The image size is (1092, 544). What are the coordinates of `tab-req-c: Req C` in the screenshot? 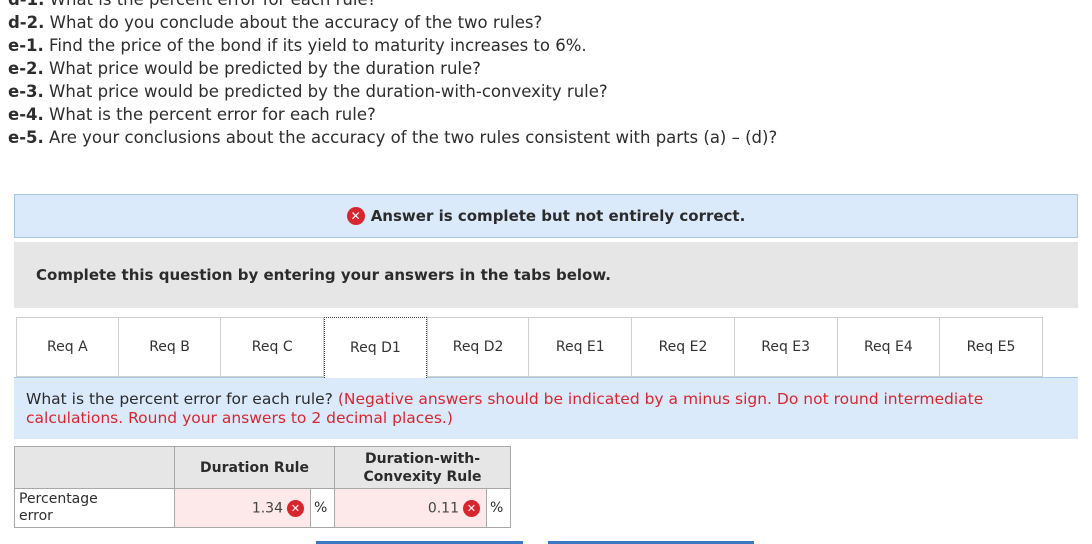 It's located at (273, 347).